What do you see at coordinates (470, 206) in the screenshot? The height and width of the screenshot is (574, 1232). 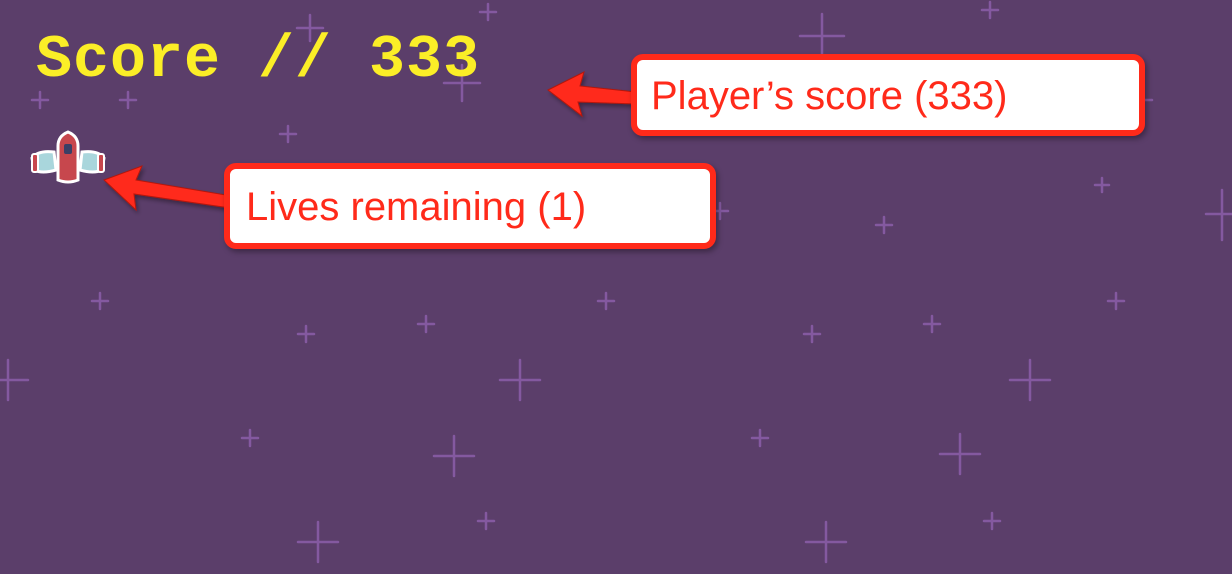 I see `lives-callout: Lives remaining (1)` at bounding box center [470, 206].